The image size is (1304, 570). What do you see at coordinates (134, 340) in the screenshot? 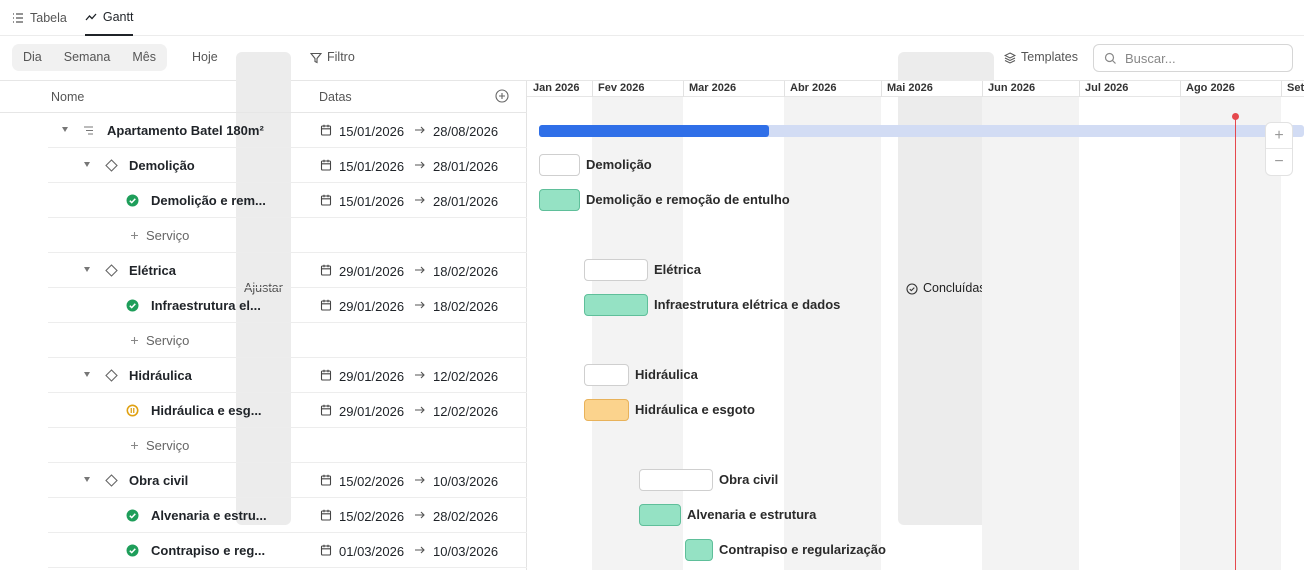
I see `plus-icon` at bounding box center [134, 340].